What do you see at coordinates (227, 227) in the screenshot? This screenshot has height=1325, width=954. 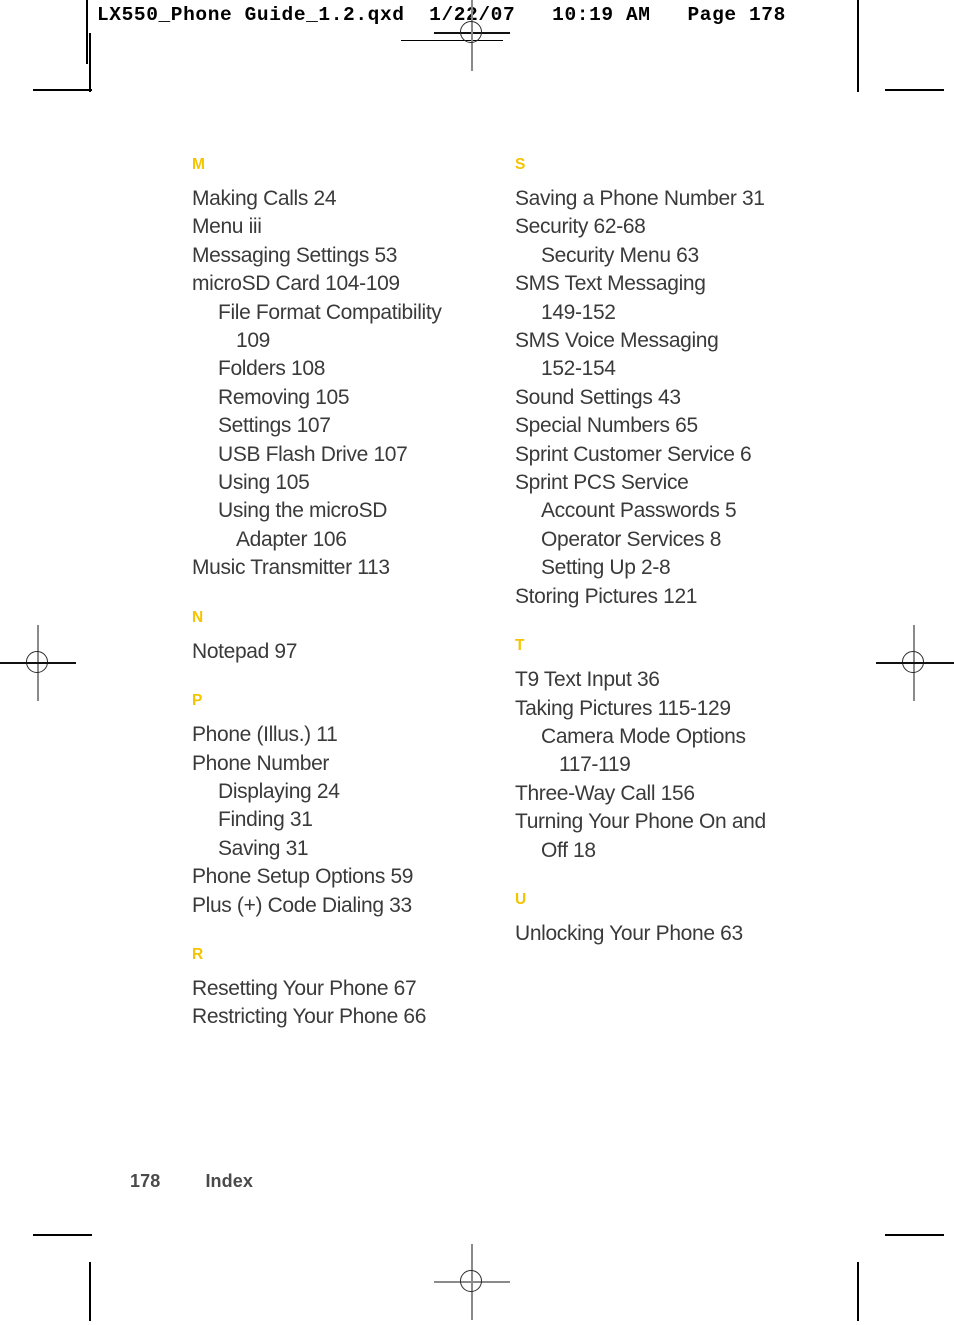 I see `index-entry: Menu iii` at bounding box center [227, 227].